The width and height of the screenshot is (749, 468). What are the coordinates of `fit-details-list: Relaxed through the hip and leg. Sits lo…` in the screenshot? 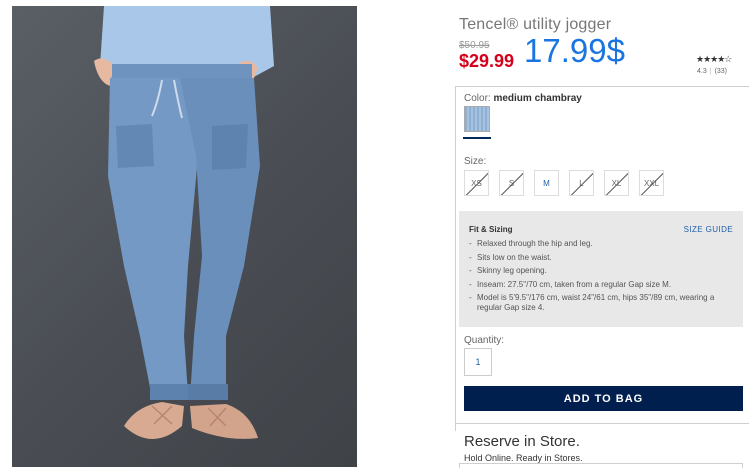 It's located at (601, 278).